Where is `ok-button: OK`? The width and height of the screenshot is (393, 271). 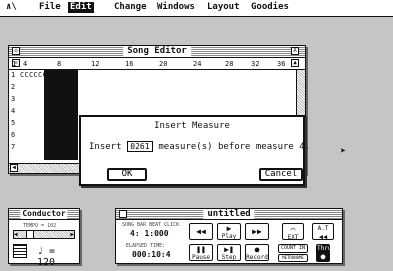 ok-button: OK is located at coordinates (127, 174).